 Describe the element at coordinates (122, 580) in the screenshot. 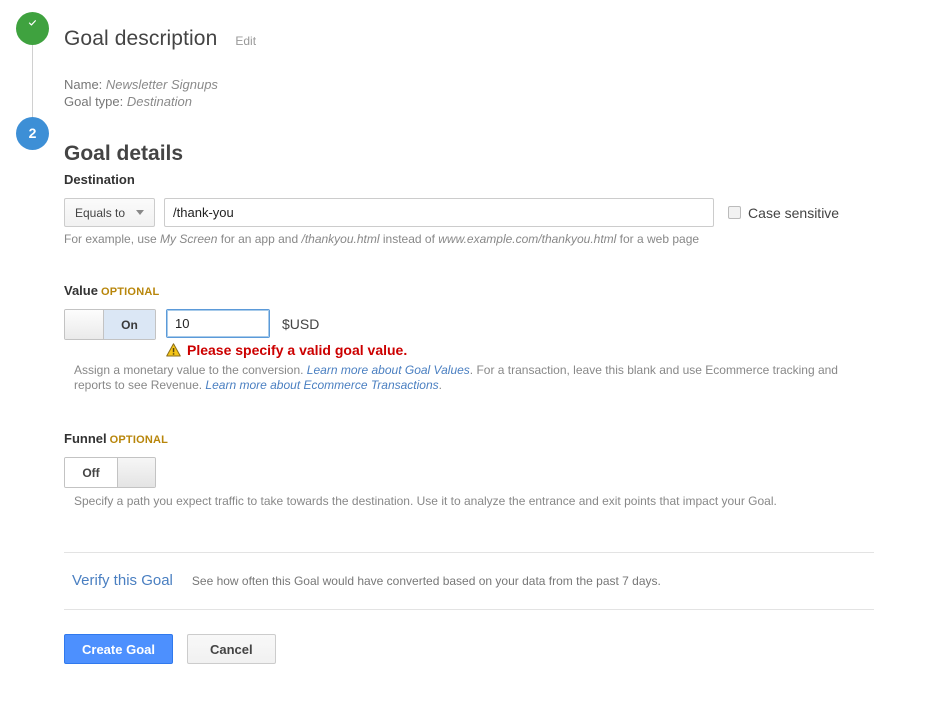

I see `verify-this-goal-link: Verify this Goal` at that location.